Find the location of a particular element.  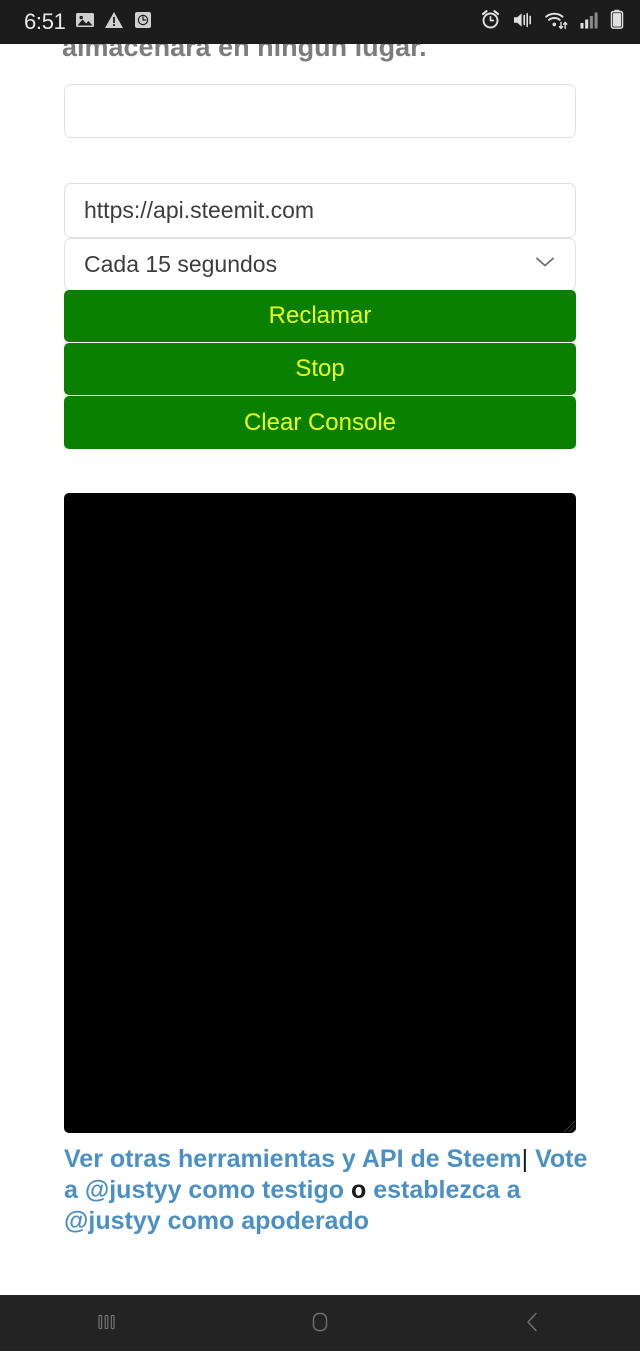

recents-button is located at coordinates (107, 1323).